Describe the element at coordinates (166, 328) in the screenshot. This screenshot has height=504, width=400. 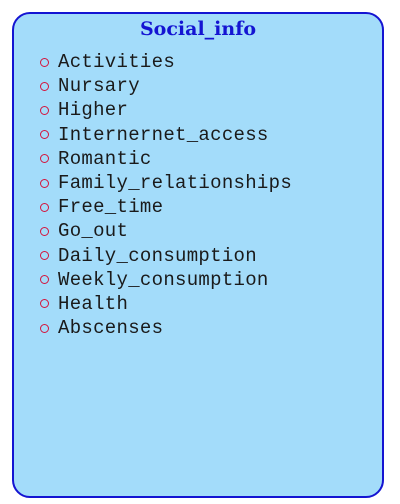
I see `attribute-item: Abscenses` at that location.